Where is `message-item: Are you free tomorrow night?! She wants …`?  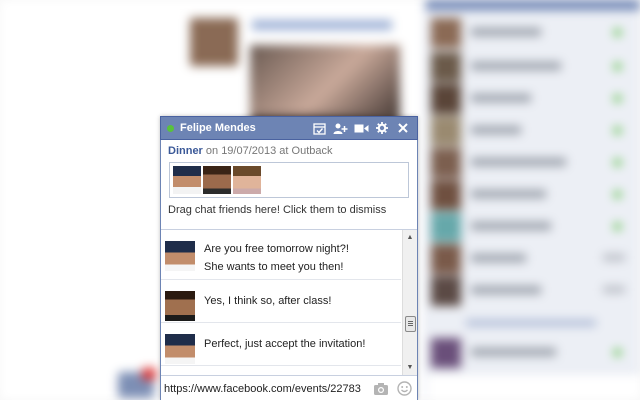
message-item: Are you free tomorrow night?! She wants … is located at coordinates (281, 255).